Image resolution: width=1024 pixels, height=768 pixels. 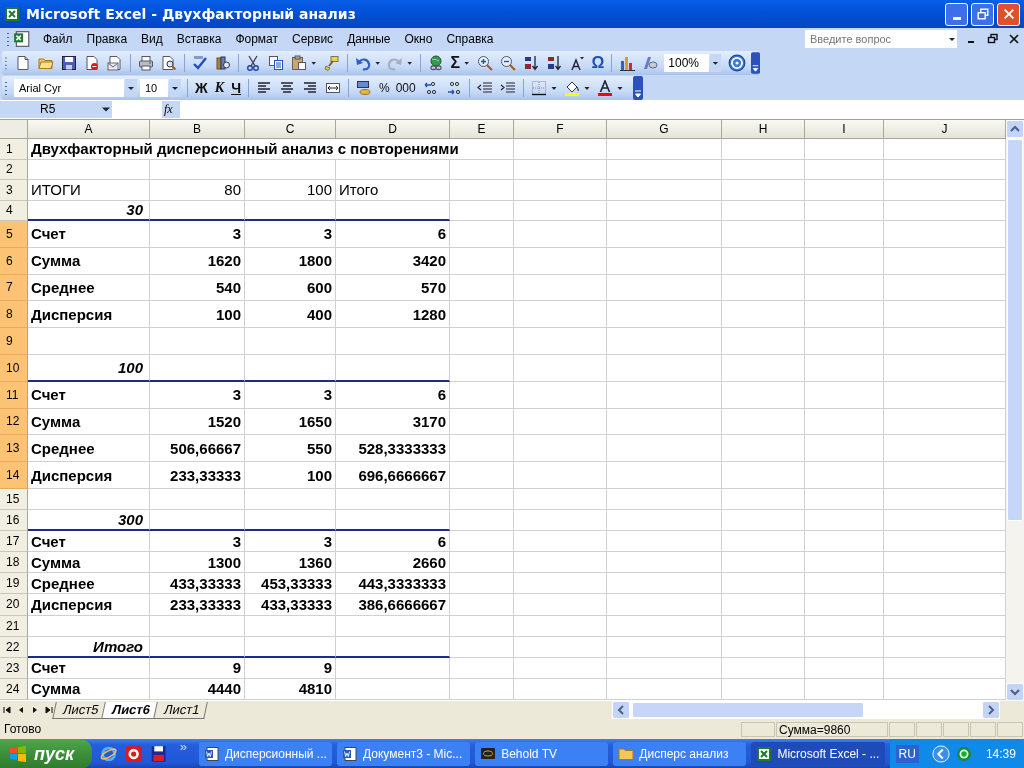 I want to click on row-header: 3, so click(x=14, y=190).